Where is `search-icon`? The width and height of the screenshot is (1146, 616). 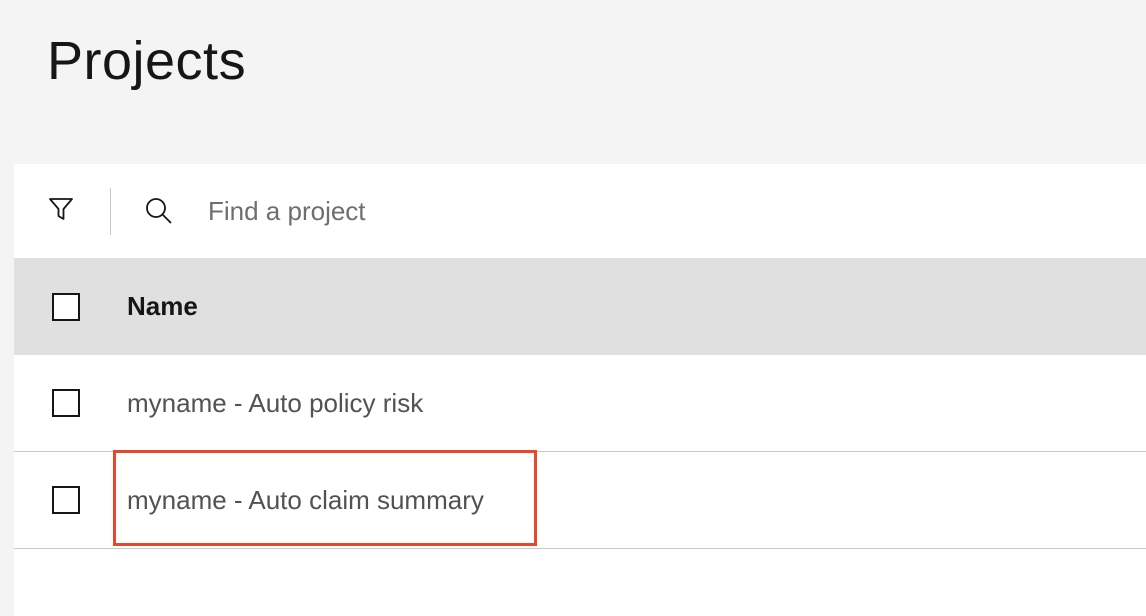 search-icon is located at coordinates (159, 211).